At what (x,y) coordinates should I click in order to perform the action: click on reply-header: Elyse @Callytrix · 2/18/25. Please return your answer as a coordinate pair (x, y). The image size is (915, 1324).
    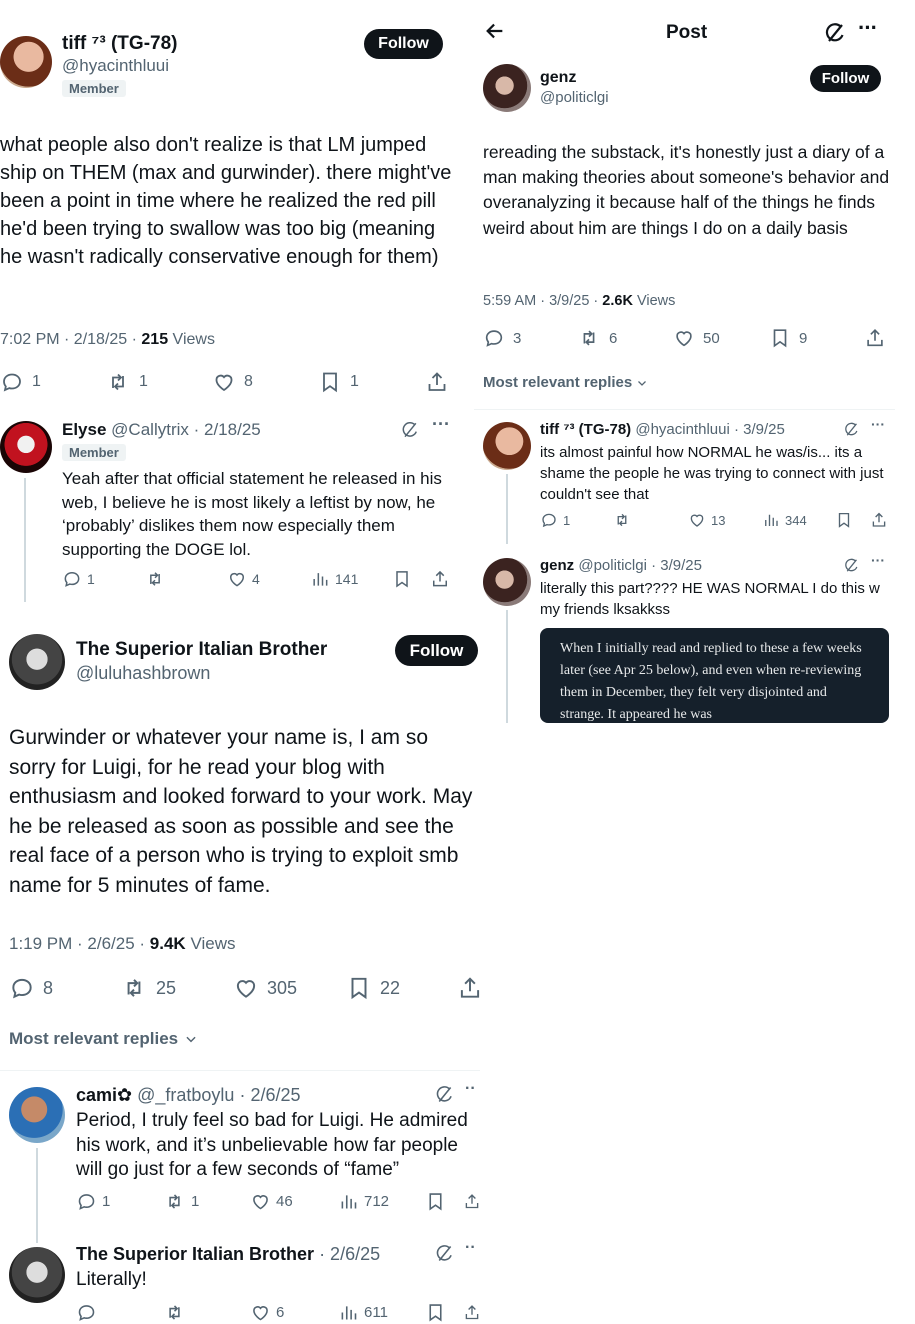
    Looking at the image, I should click on (161, 430).